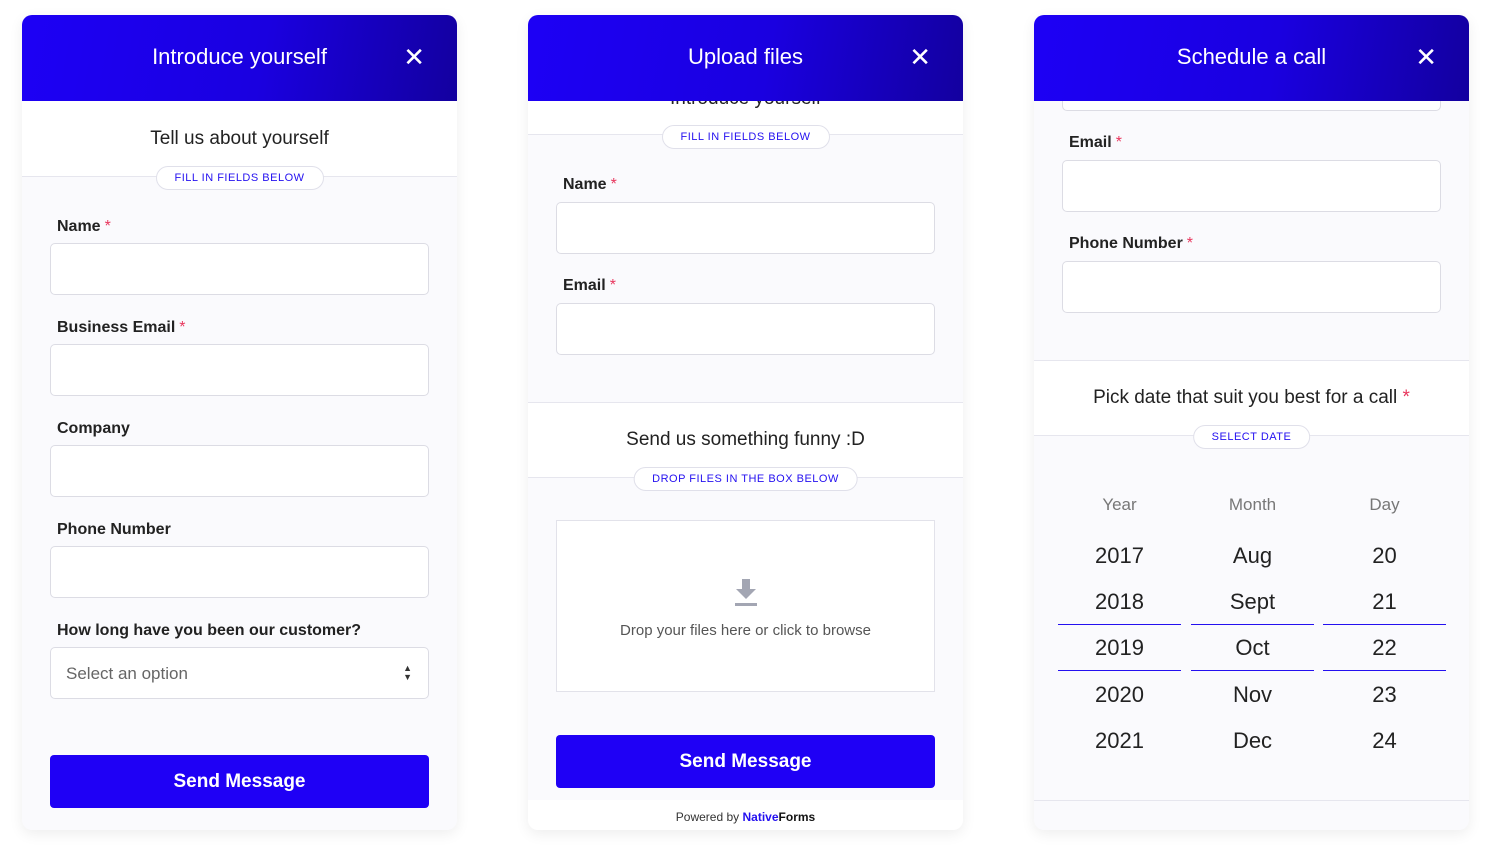 The image size is (1494, 849). Describe the element at coordinates (239, 370) in the screenshot. I see `business-email-input` at that location.